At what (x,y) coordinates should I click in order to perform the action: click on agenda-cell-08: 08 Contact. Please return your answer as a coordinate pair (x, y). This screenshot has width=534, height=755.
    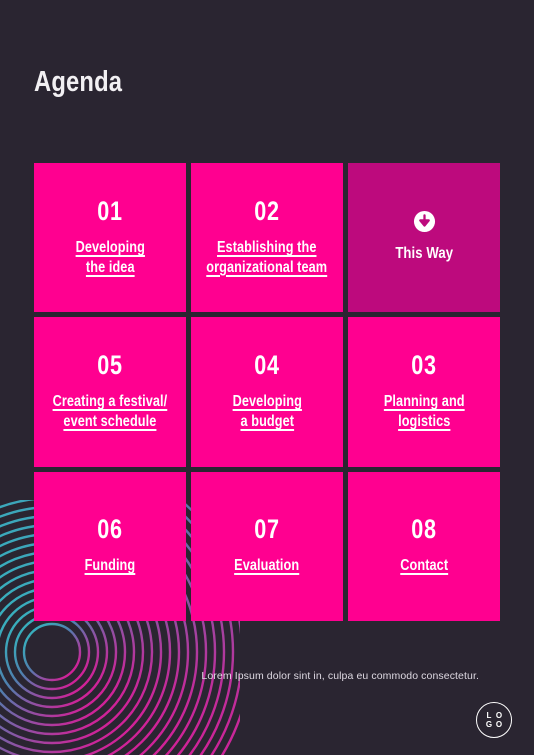
    Looking at the image, I should click on (424, 546).